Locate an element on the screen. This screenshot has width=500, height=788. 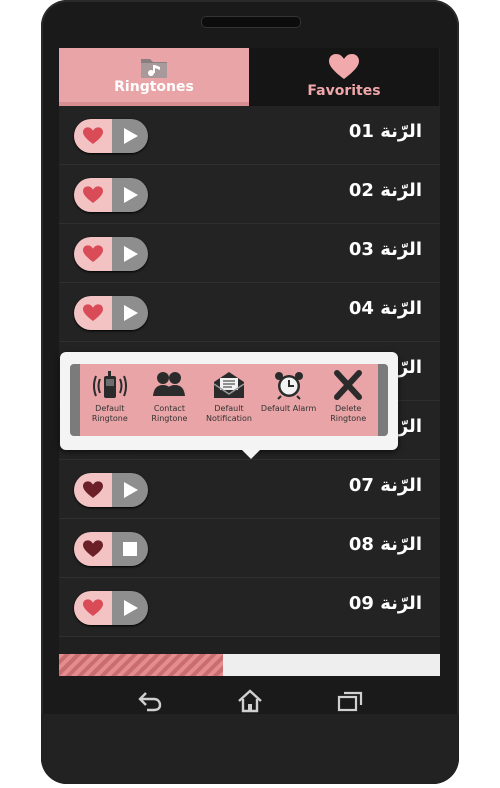
close-icon is located at coordinates (348, 385).